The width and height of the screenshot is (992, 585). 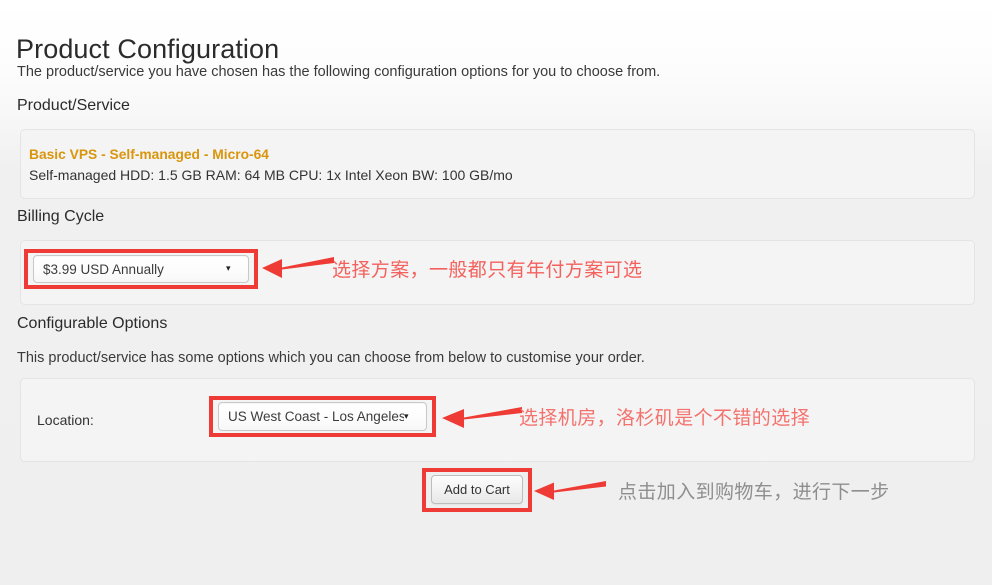 I want to click on annotation-text-location: 选择机房，洛杉矶是个不错的选择, so click(x=665, y=418).